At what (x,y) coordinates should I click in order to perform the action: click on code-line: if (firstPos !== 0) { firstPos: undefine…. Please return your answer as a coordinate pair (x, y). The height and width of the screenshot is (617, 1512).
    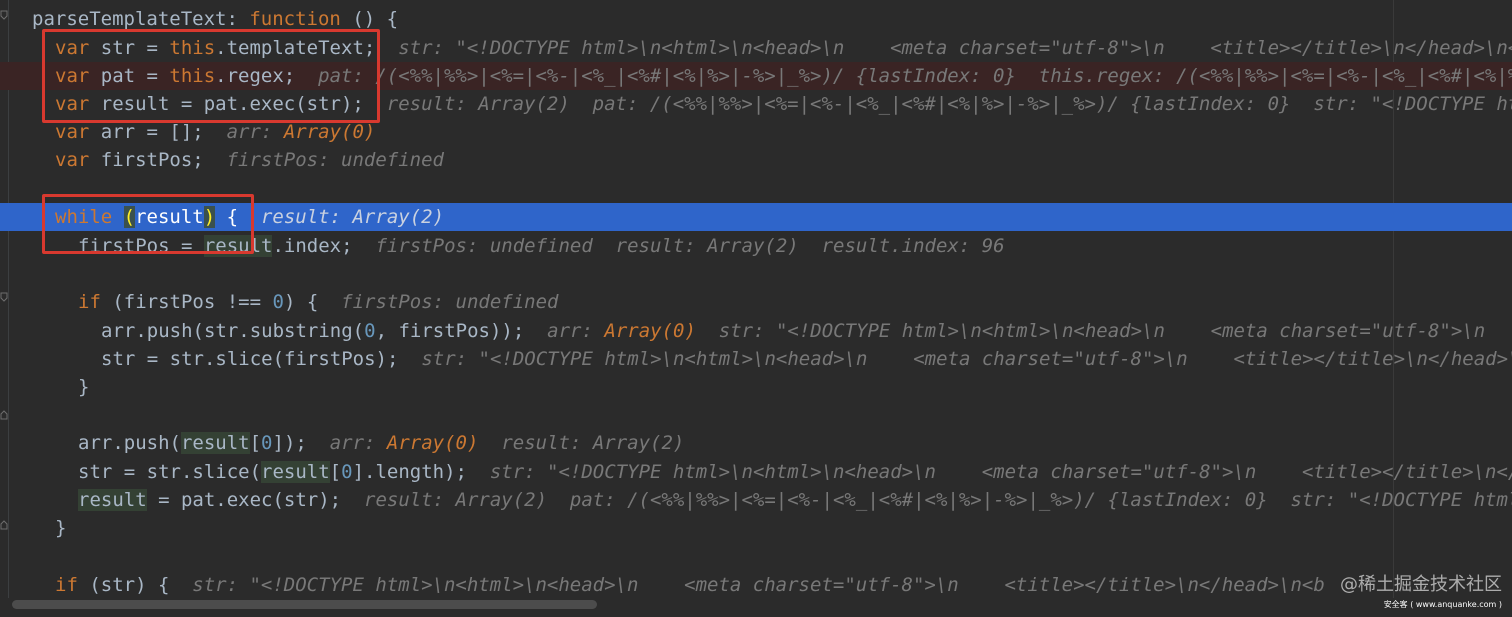
    Looking at the image, I should click on (756, 302).